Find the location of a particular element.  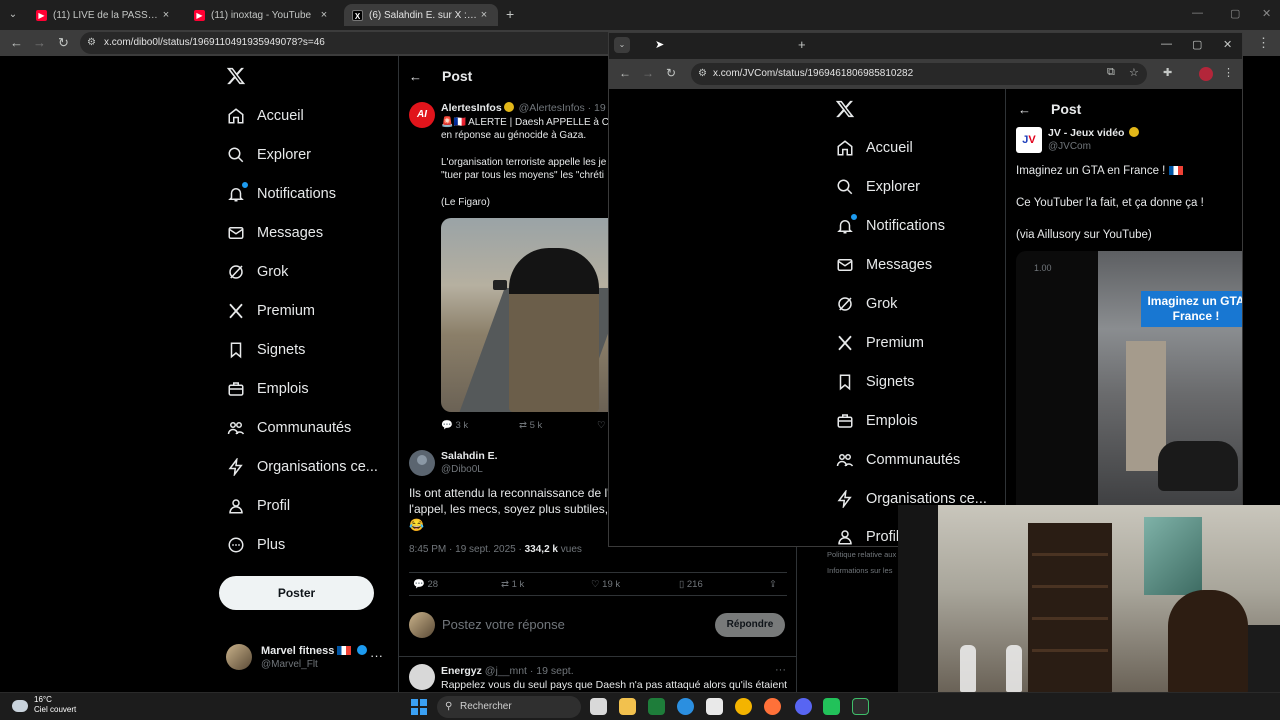

repost-button: ⇄ 1 k is located at coordinates (512, 584).